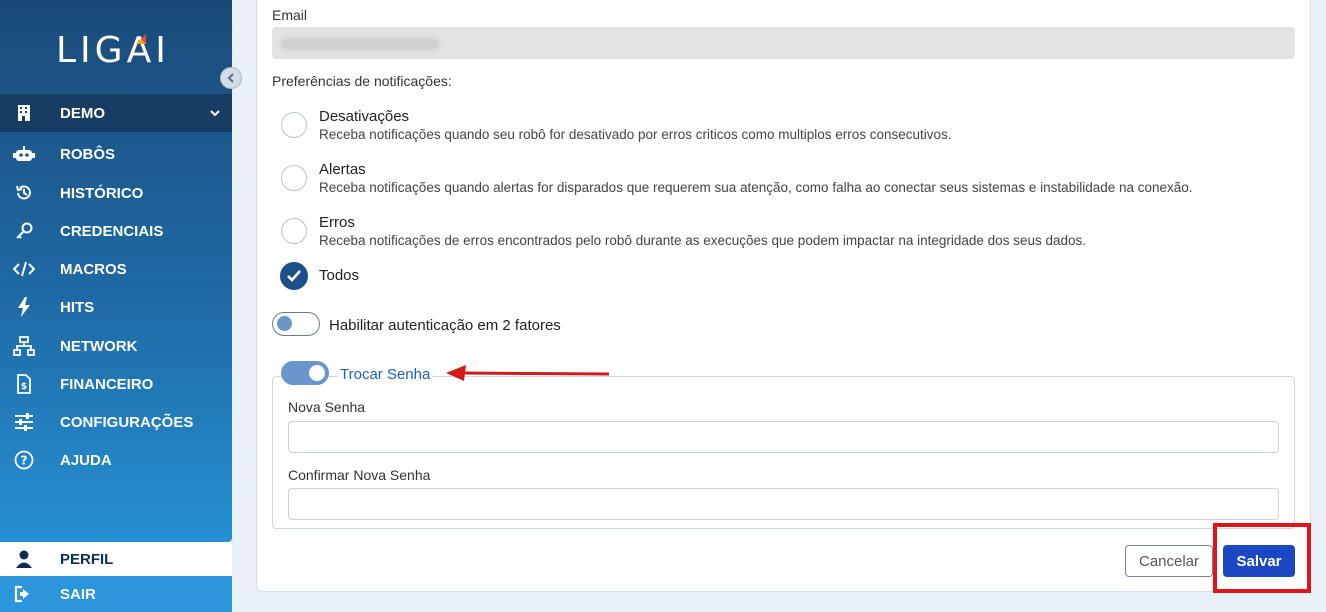 This screenshot has width=1326, height=612. What do you see at coordinates (364, 116) in the screenshot?
I see `option-title: Desativações` at bounding box center [364, 116].